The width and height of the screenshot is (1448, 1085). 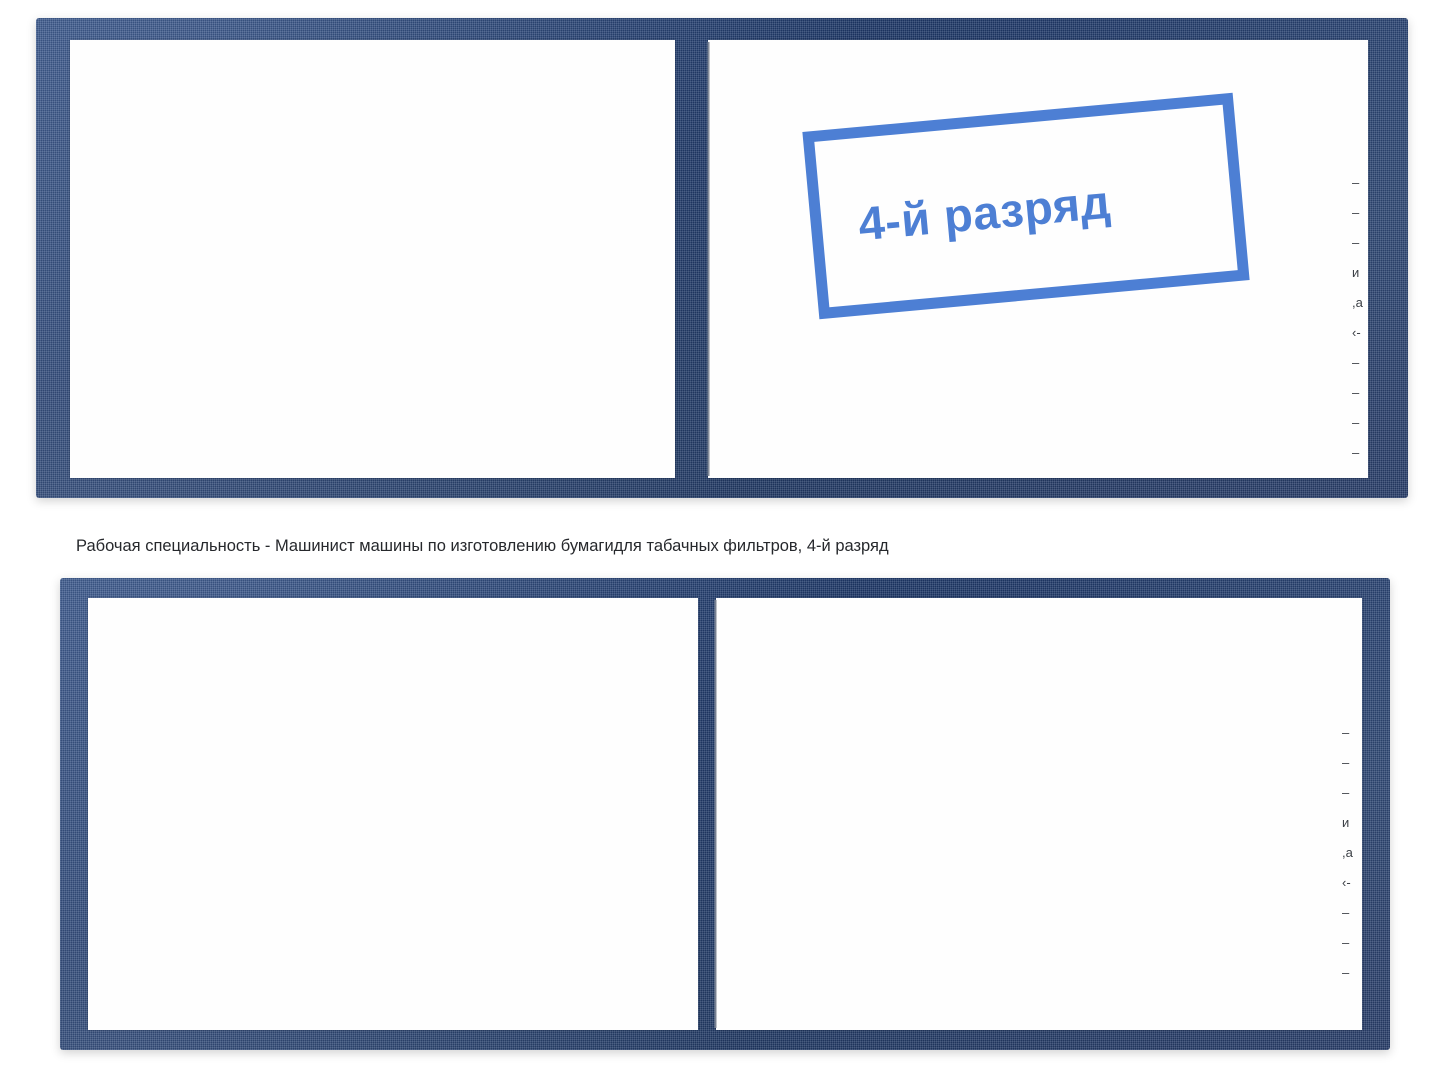 I want to click on top-right-edge-glyphs: – – – и ,а ‹- – – – –, so click(x=1357, y=317).